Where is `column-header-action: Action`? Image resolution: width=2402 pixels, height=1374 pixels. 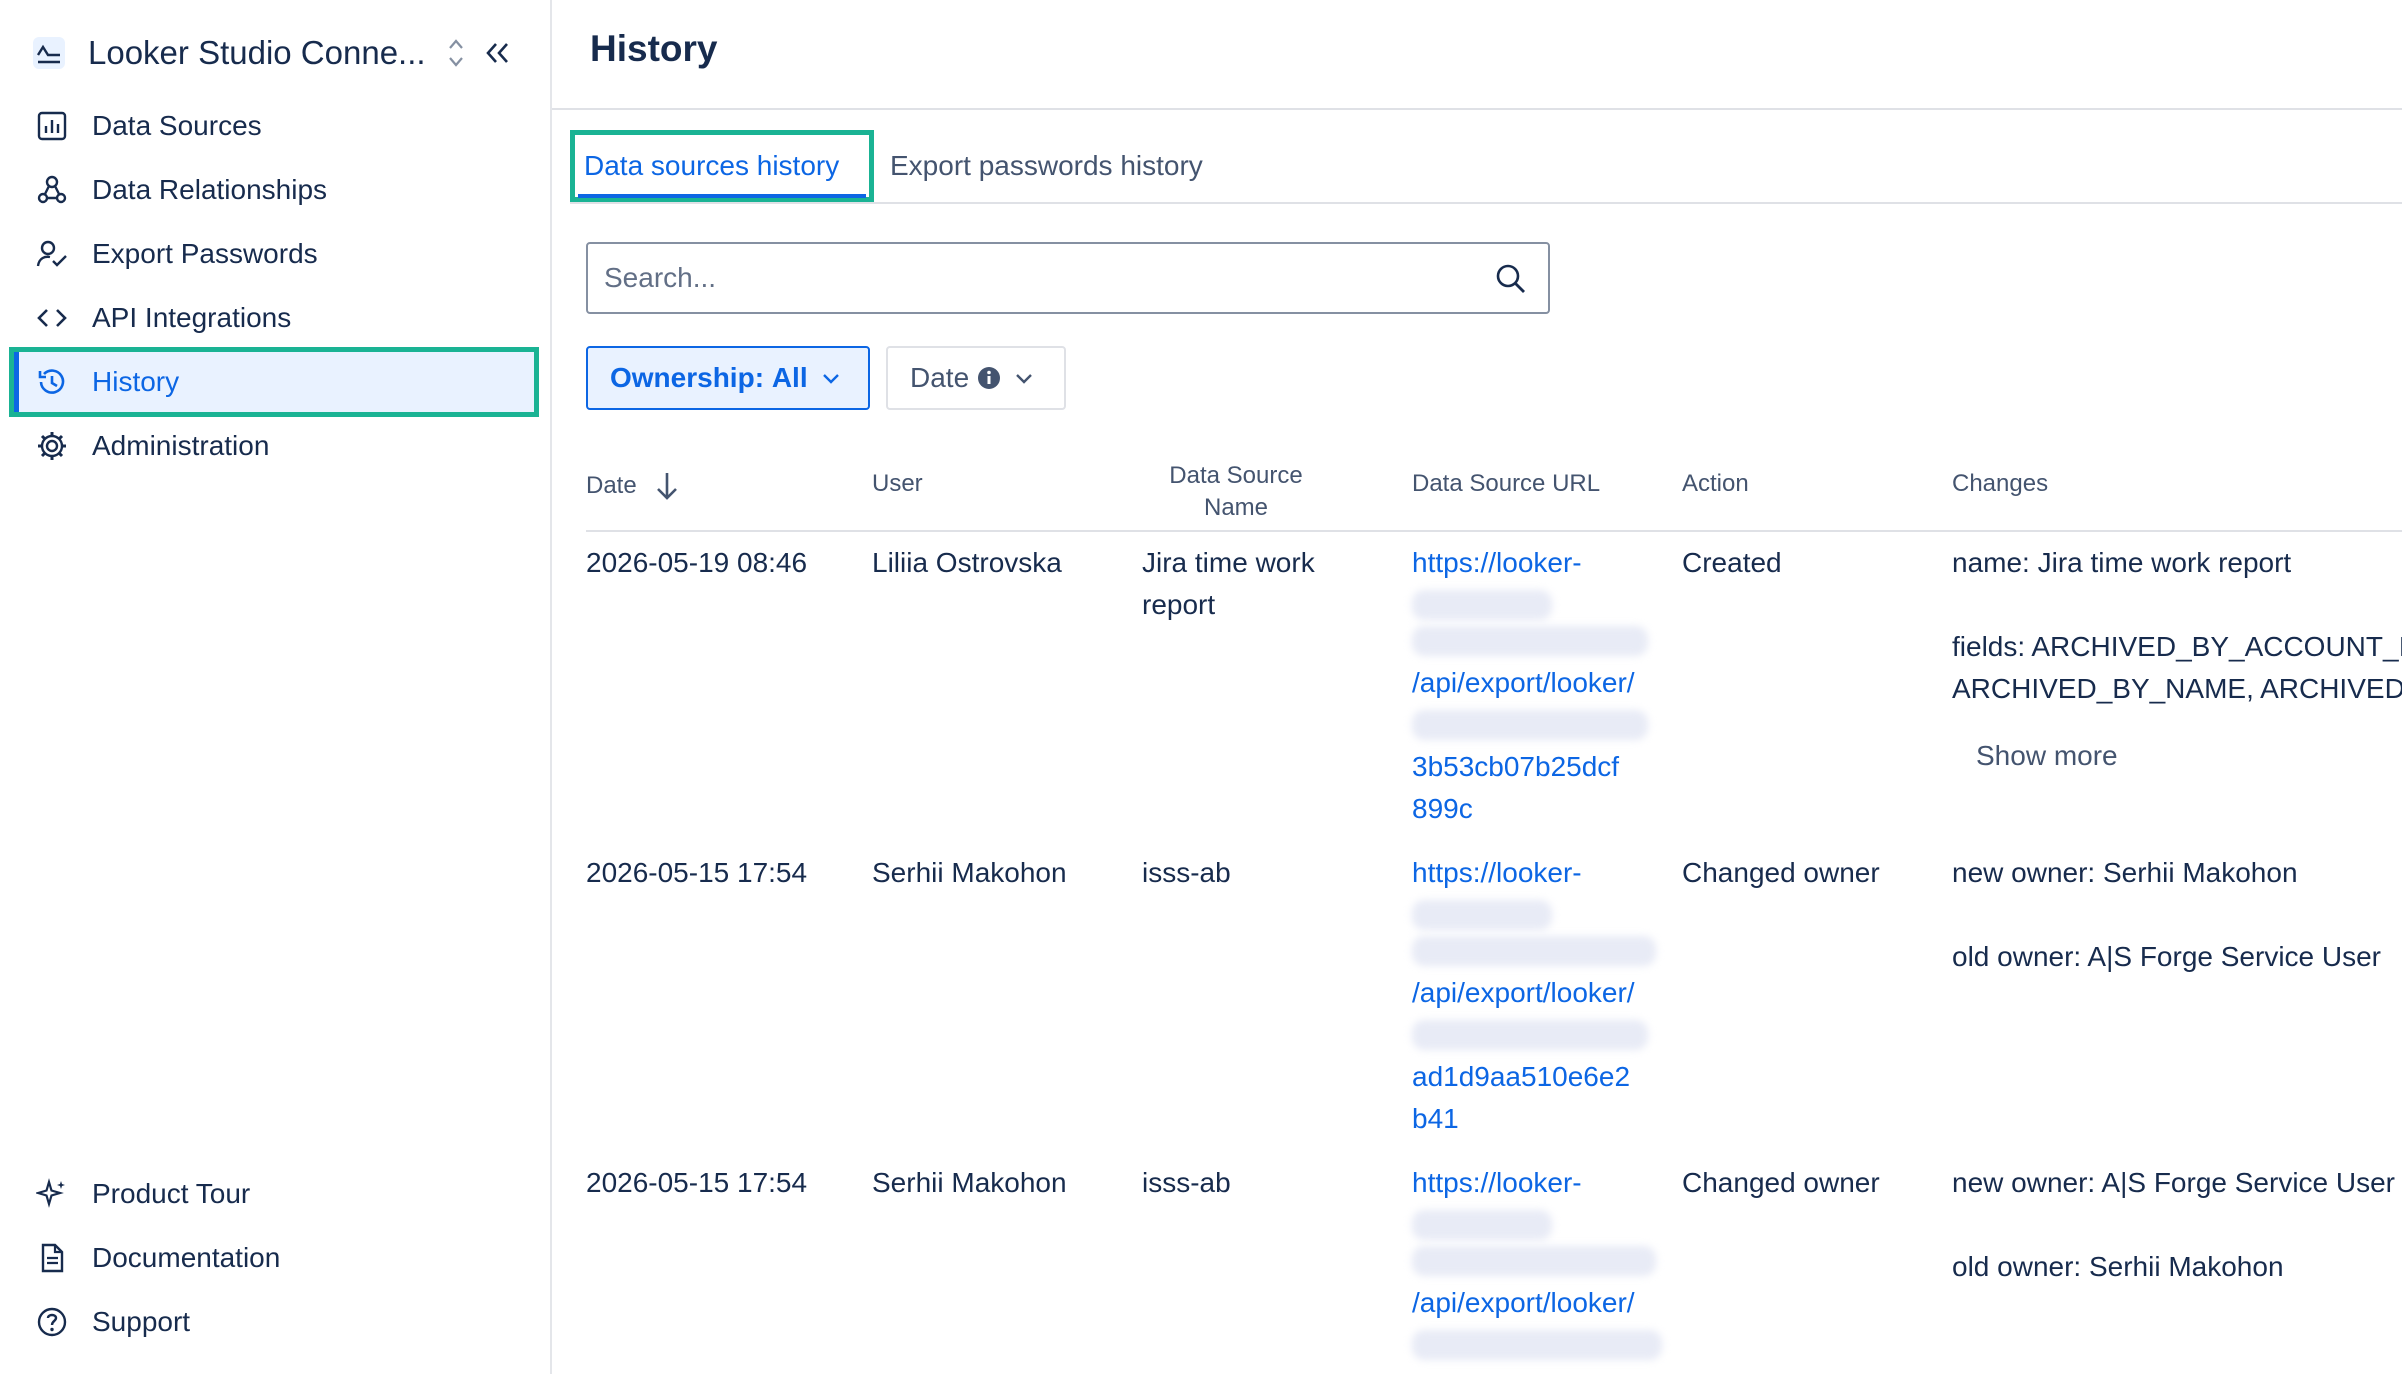 column-header-action: Action is located at coordinates (1715, 484).